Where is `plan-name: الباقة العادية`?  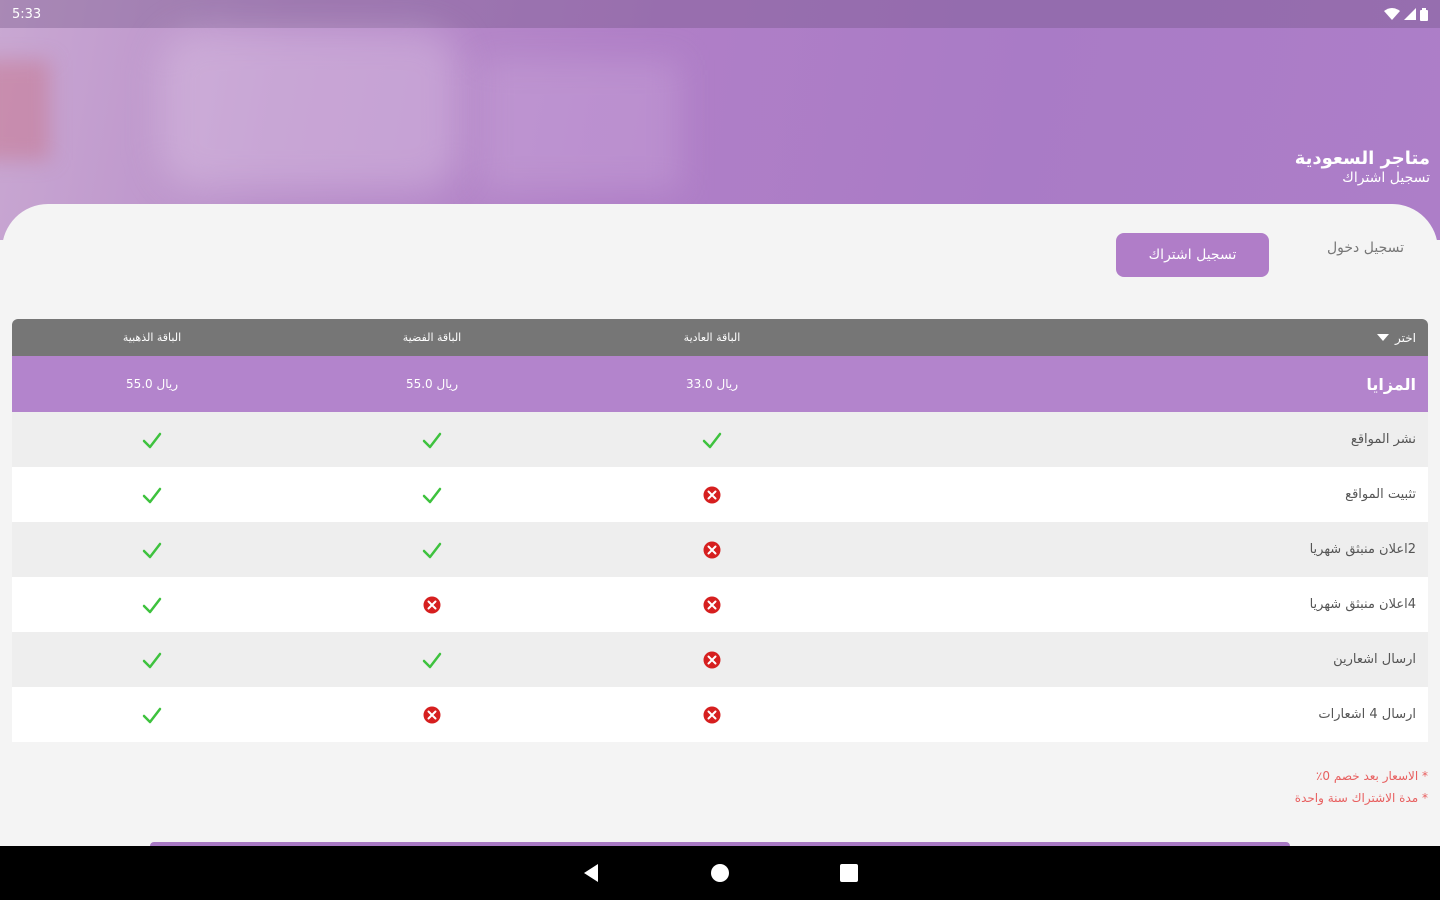 plan-name: الباقة العادية is located at coordinates (712, 337).